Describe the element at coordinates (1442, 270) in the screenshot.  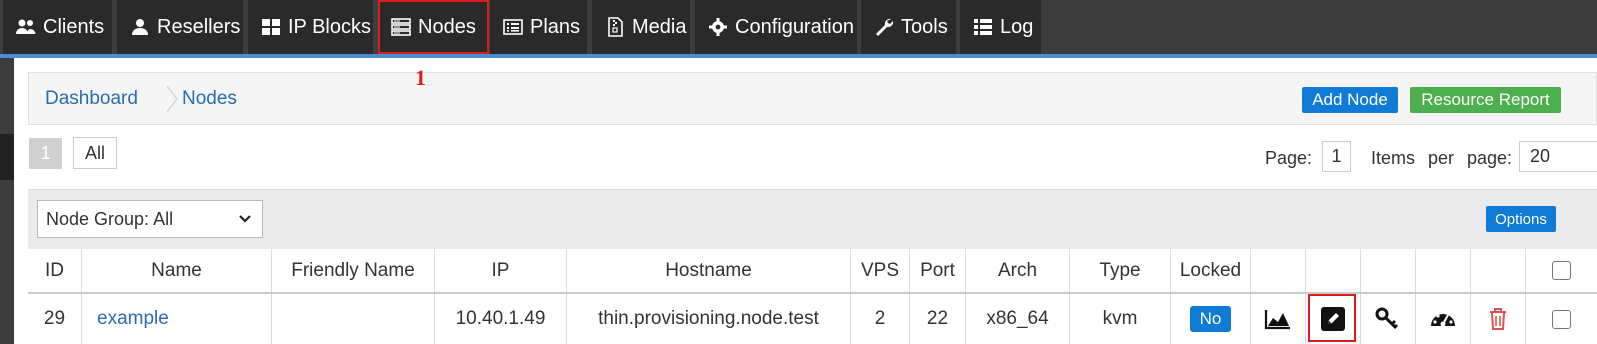
I see `header-performance` at that location.